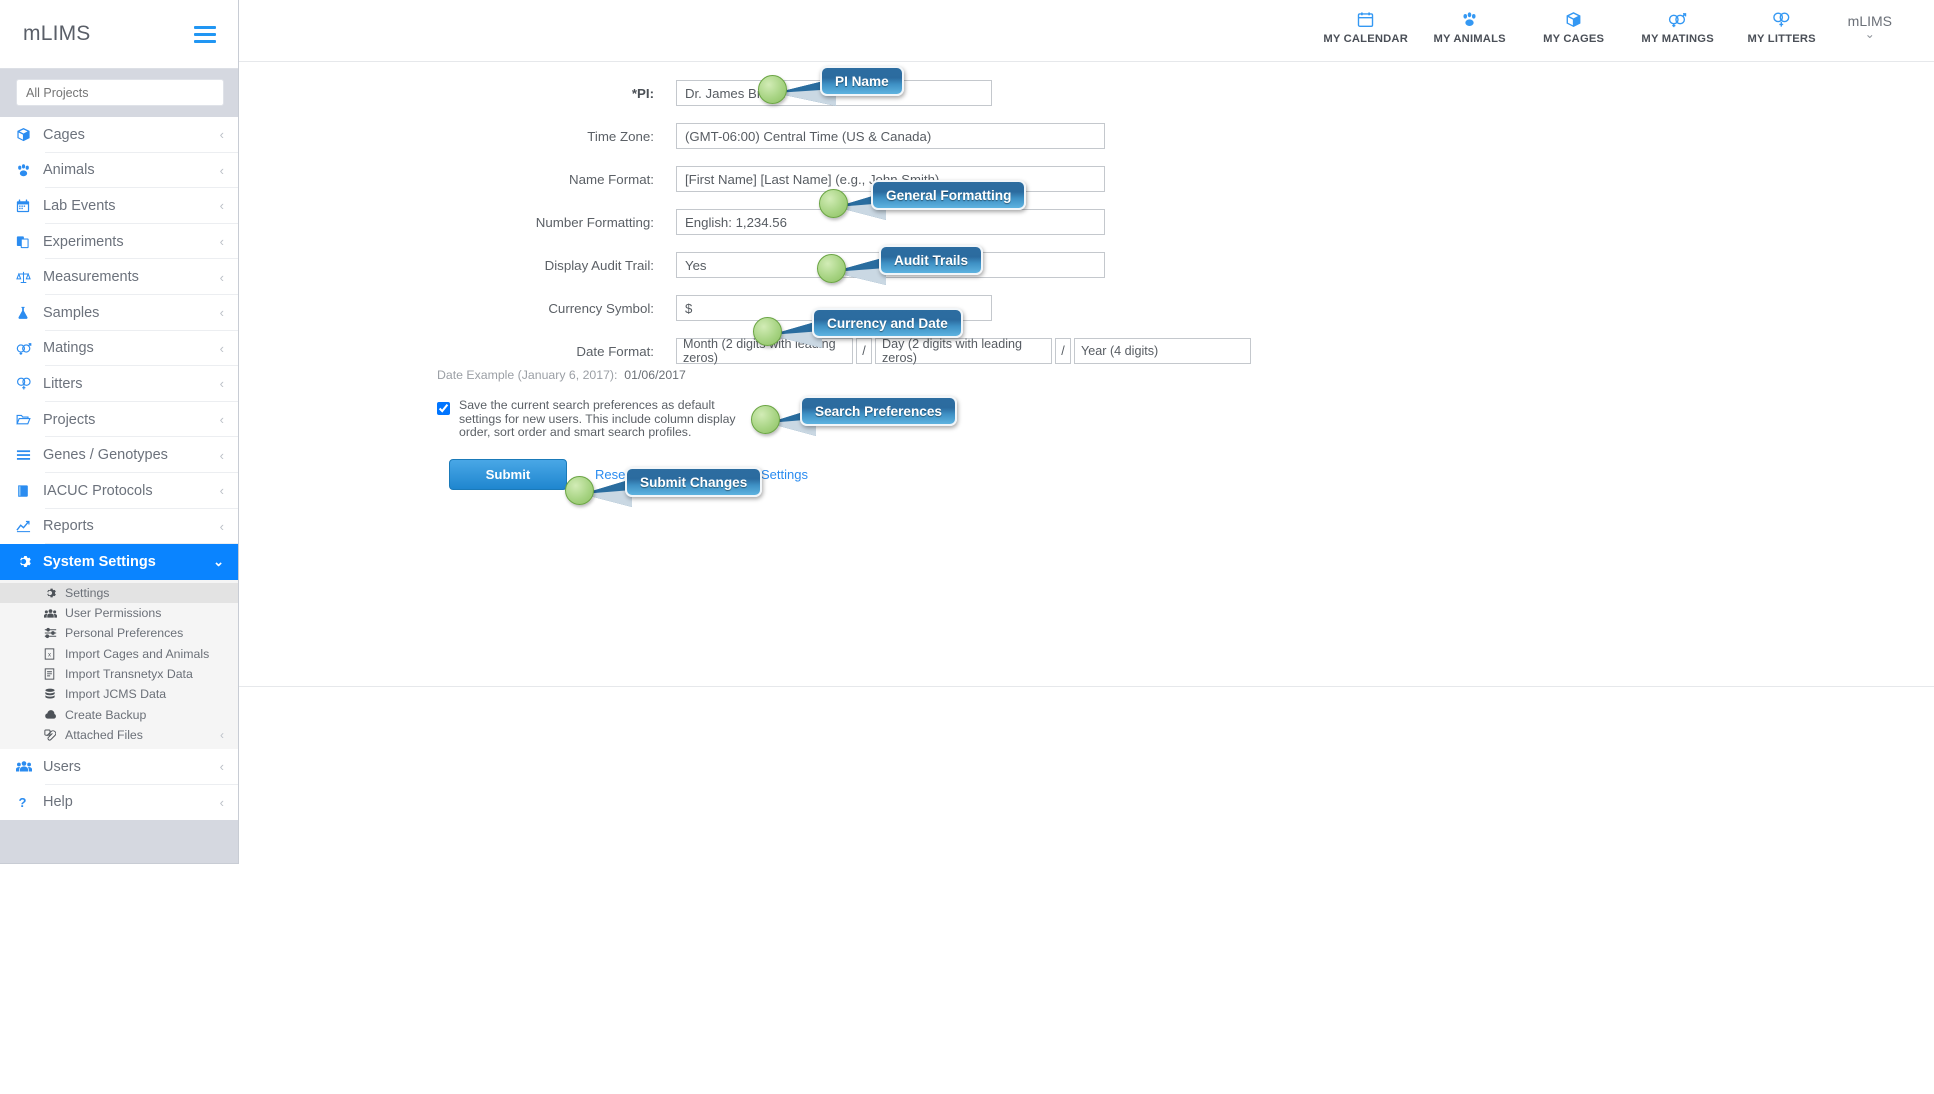  Describe the element at coordinates (119, 802) in the screenshot. I see `sidebar-item-help: ? Help ‹` at that location.